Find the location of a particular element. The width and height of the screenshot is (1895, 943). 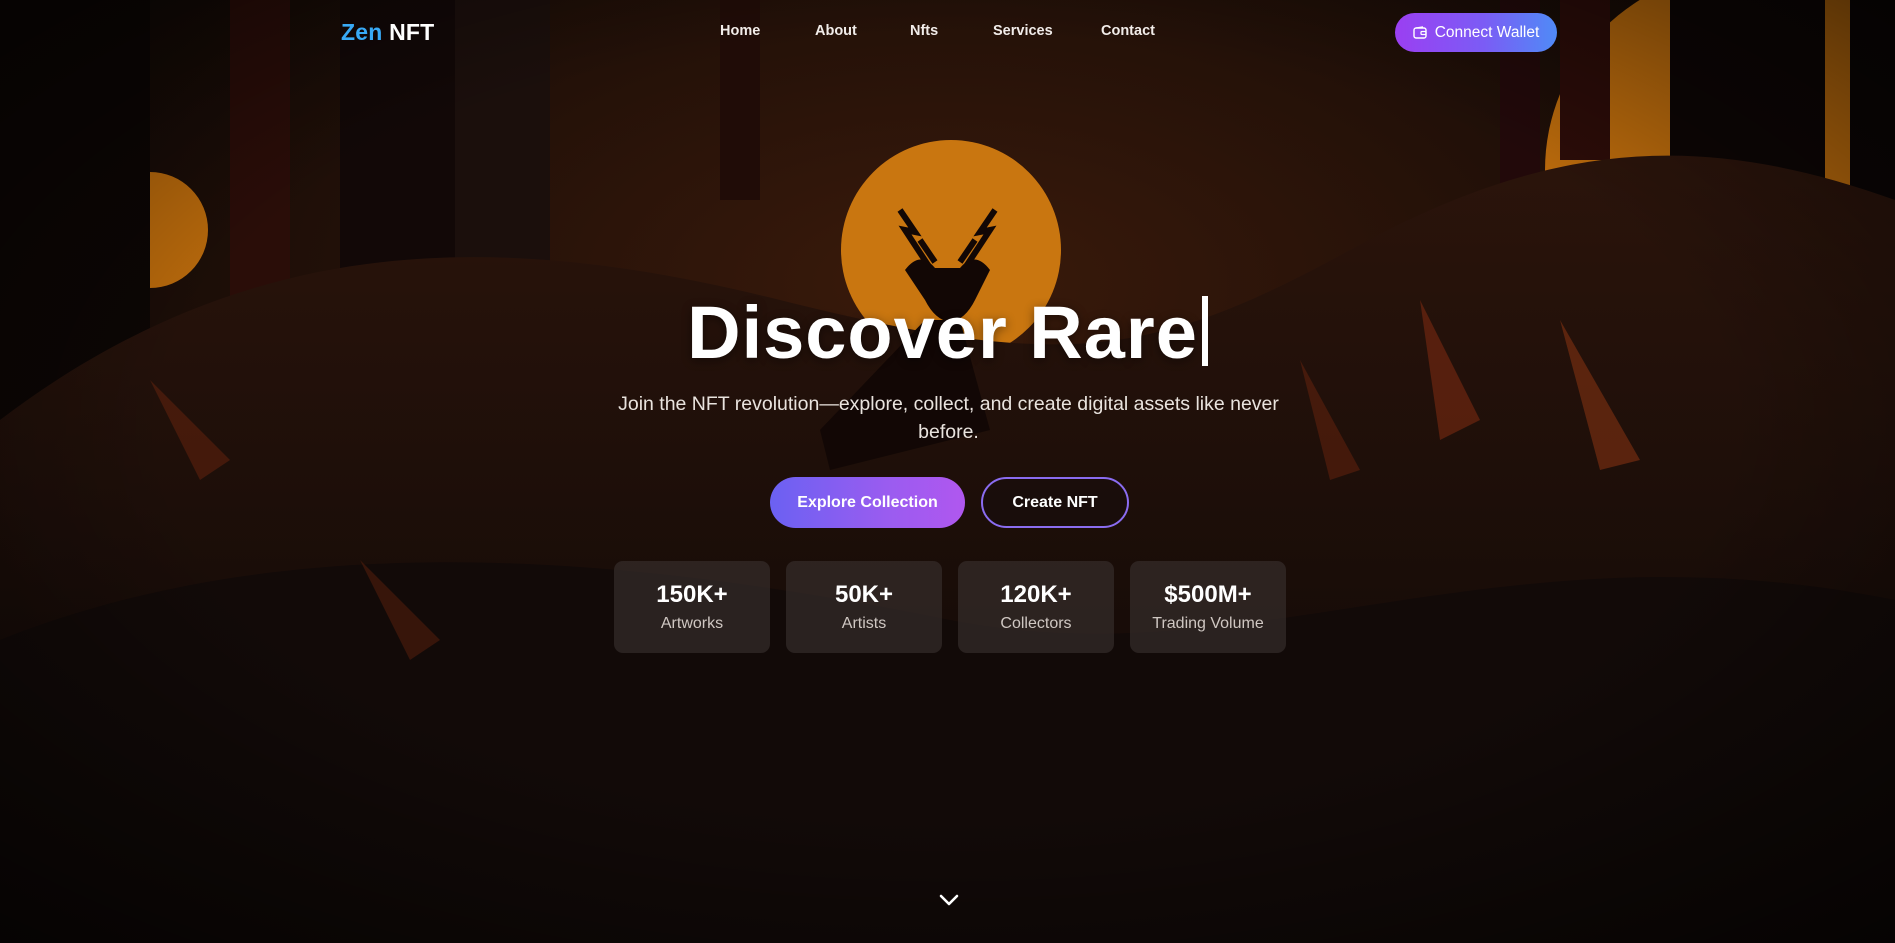

stat-label: Artworks is located at coordinates (692, 623).